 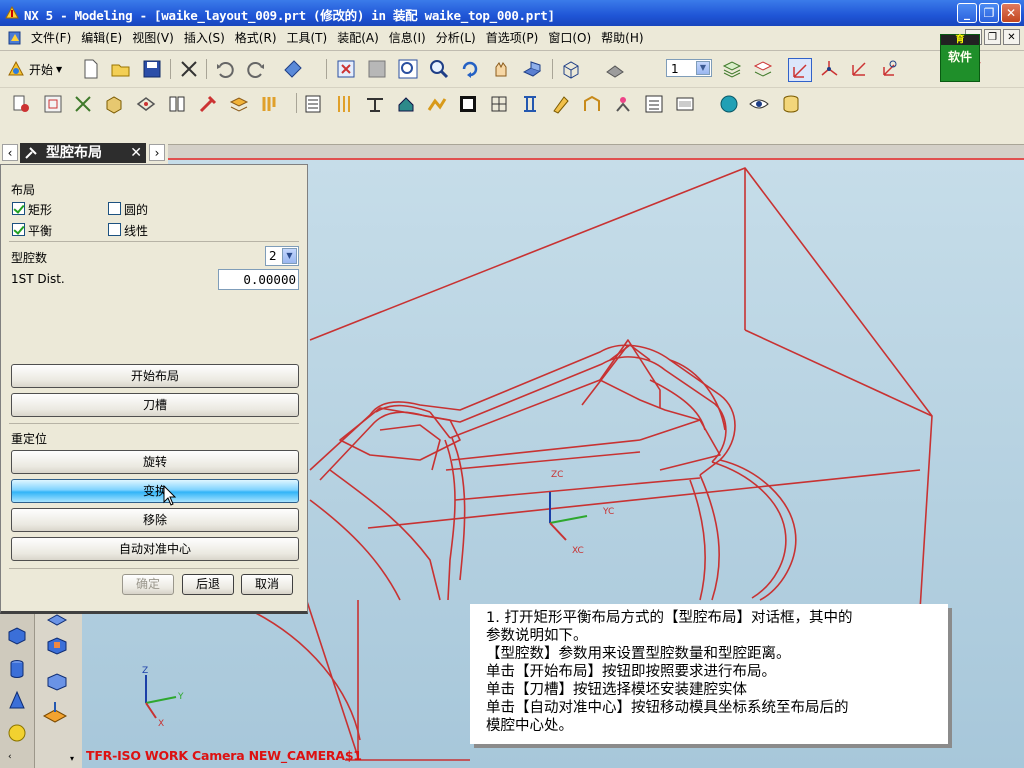 I want to click on open-folder-icon, so click(x=121, y=69).